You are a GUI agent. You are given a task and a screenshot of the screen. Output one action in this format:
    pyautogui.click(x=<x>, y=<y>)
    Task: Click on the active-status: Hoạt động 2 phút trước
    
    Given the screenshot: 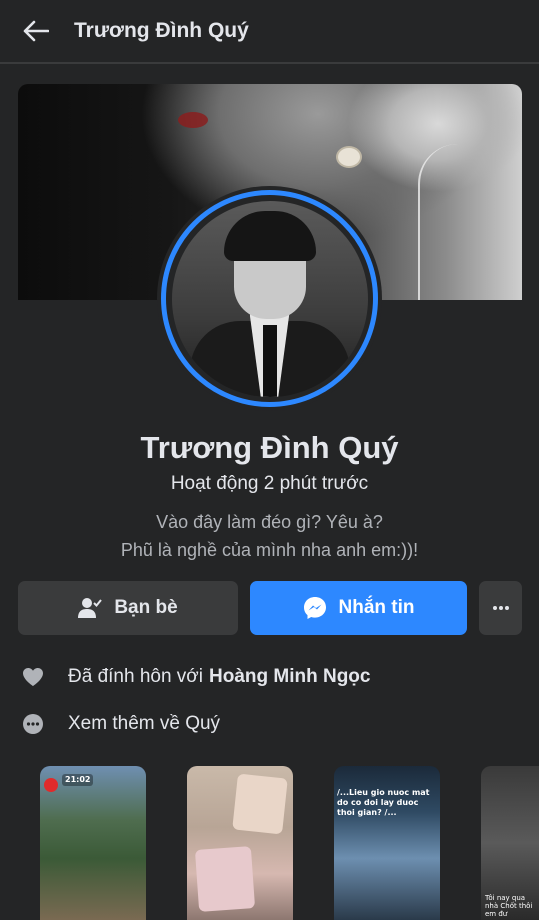 What is the action you would take?
    pyautogui.click(x=269, y=483)
    